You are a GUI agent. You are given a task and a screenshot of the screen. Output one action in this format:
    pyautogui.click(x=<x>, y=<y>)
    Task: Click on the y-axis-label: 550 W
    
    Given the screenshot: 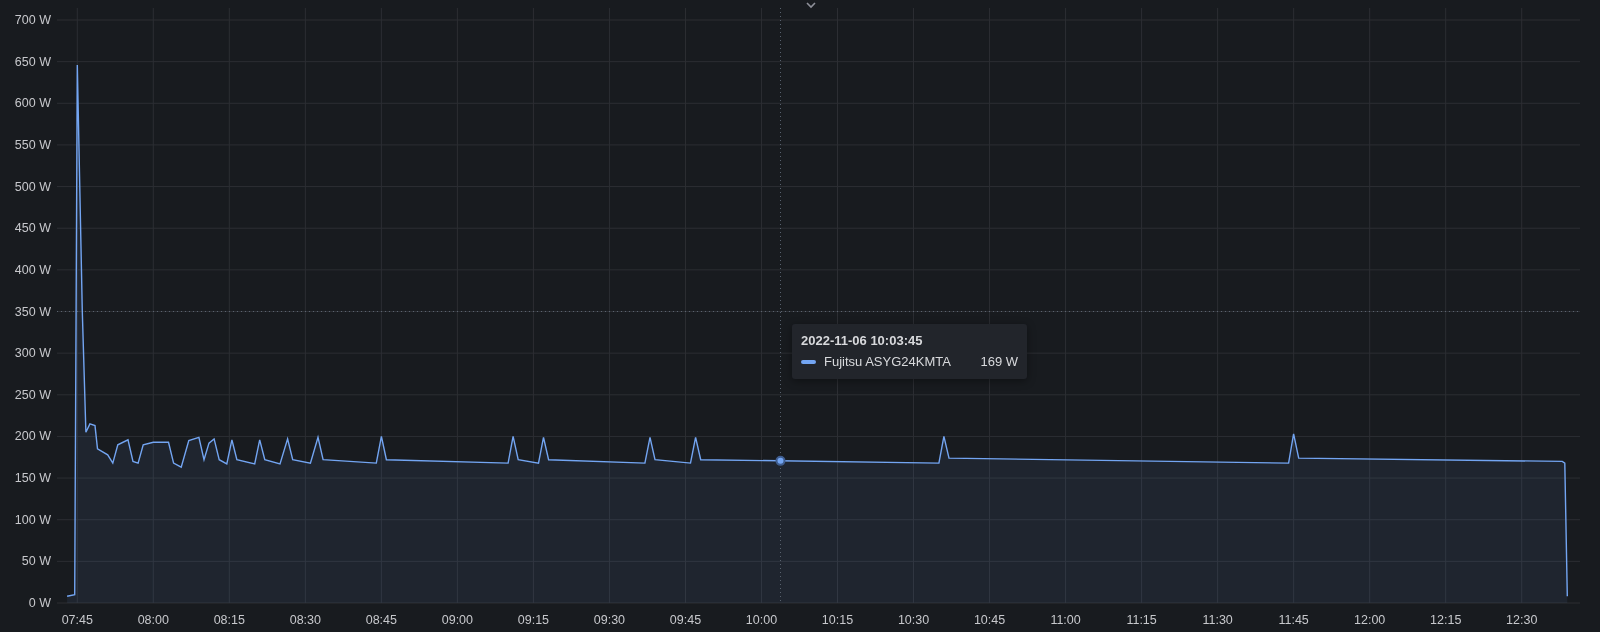 What is the action you would take?
    pyautogui.click(x=32, y=144)
    